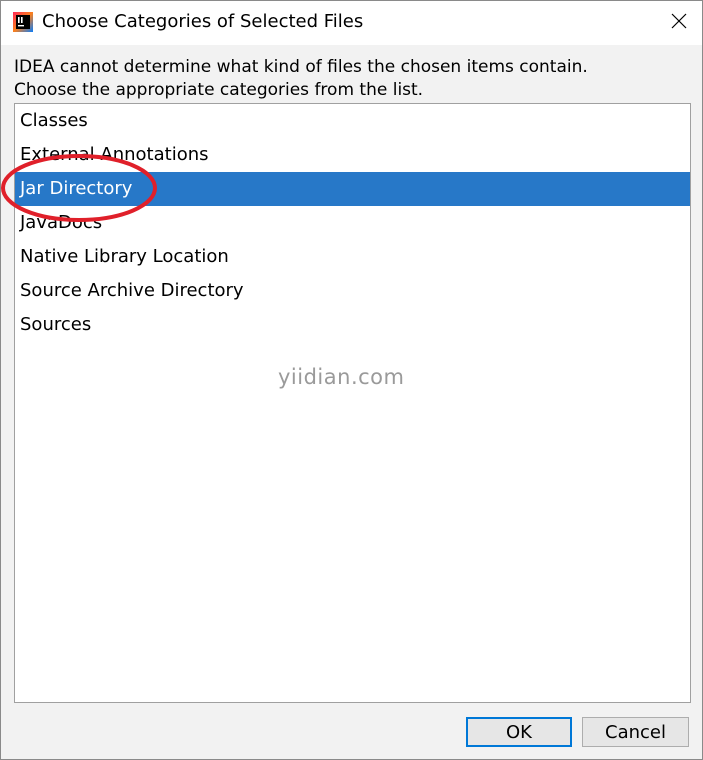 The height and width of the screenshot is (760, 703). What do you see at coordinates (352, 121) in the screenshot?
I see `list-item-classes: Classes` at bounding box center [352, 121].